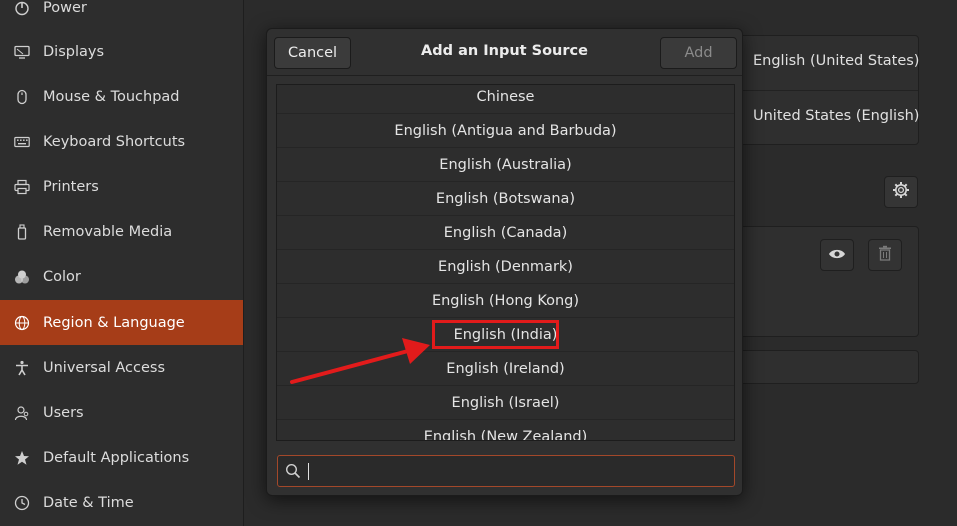 This screenshot has width=957, height=526. I want to click on users-icon, so click(22, 413).